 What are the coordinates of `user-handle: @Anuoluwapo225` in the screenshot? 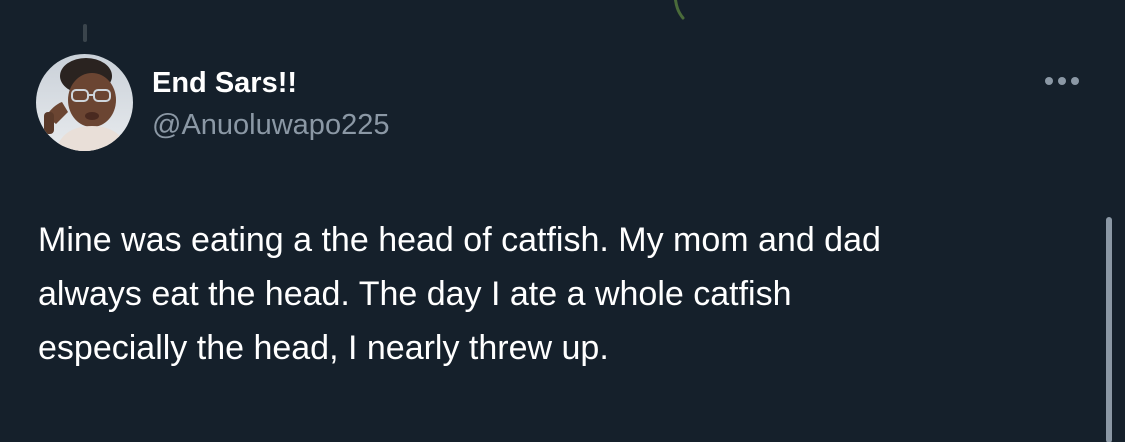 It's located at (270, 125).